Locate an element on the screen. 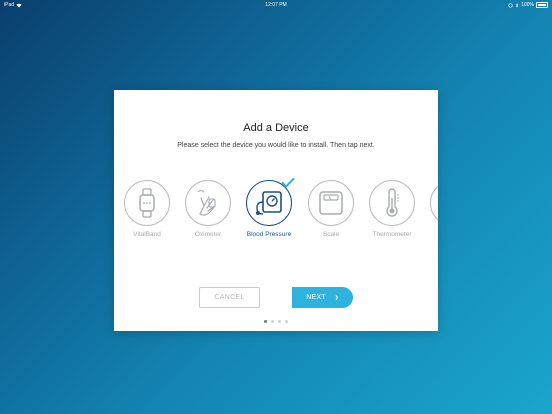  device-oximeter: Oximeter is located at coordinates (208, 209).